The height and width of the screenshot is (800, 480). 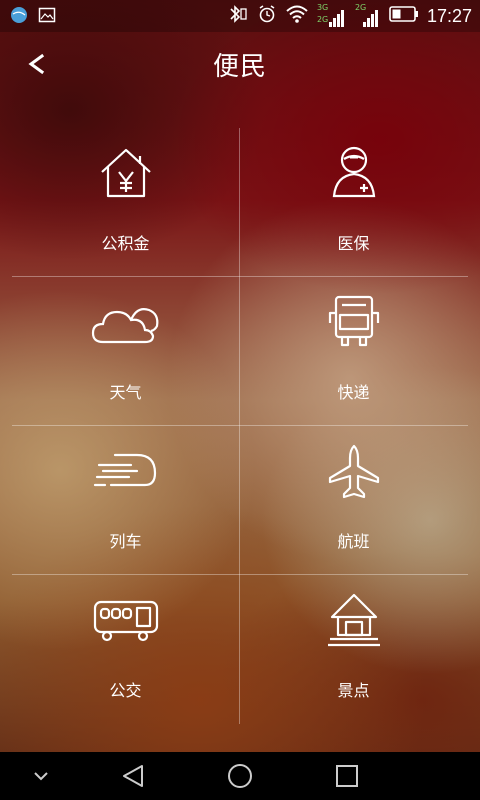 What do you see at coordinates (354, 472) in the screenshot?
I see `airplane-icon` at bounding box center [354, 472].